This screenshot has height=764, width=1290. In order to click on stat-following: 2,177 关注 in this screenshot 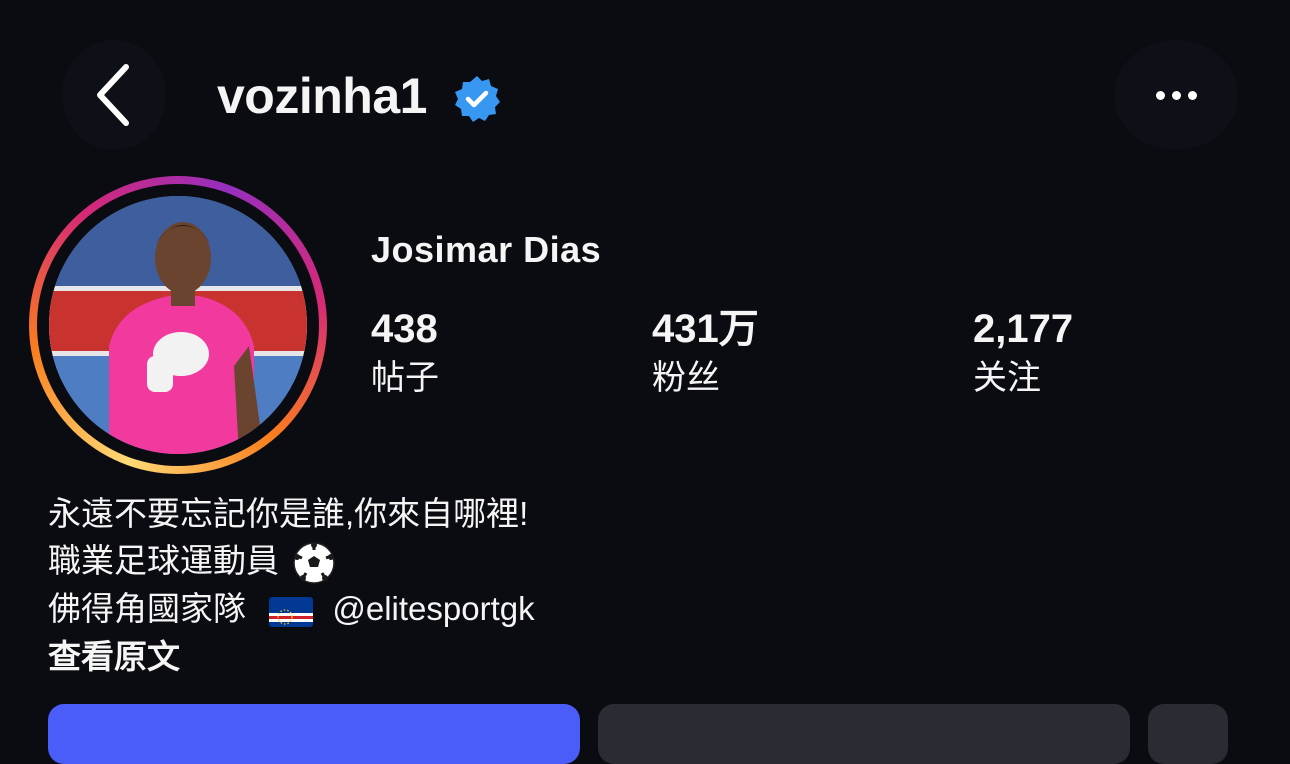, I will do `click(1023, 353)`.